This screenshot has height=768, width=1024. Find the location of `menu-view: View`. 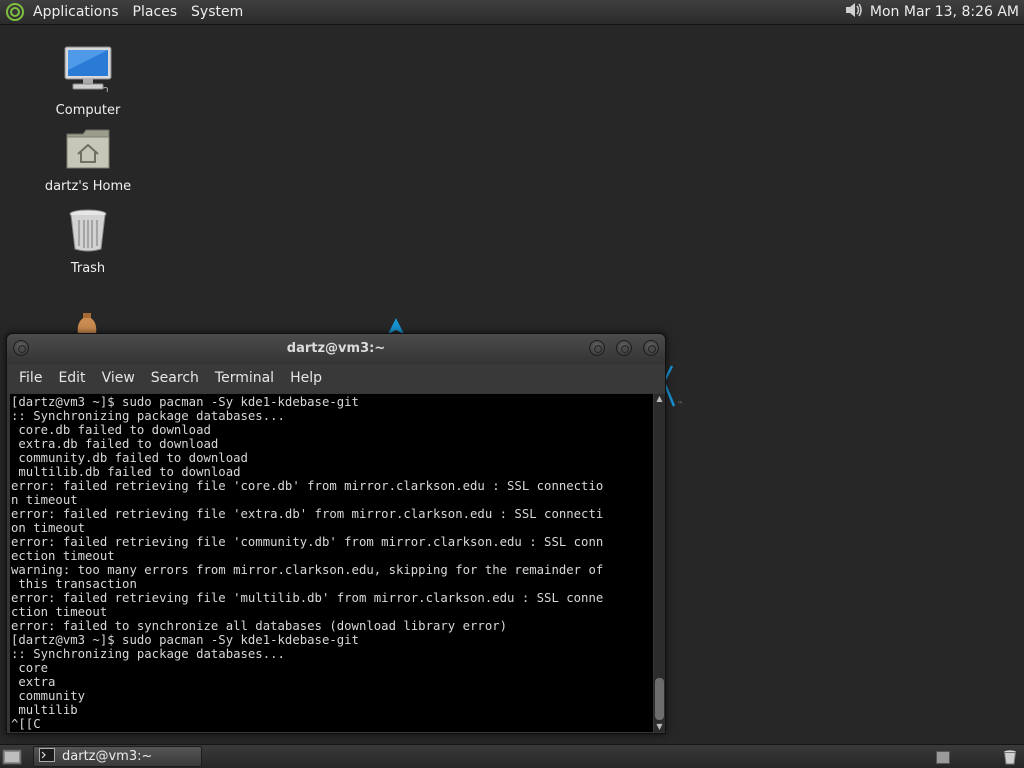

menu-view: View is located at coordinates (118, 378).